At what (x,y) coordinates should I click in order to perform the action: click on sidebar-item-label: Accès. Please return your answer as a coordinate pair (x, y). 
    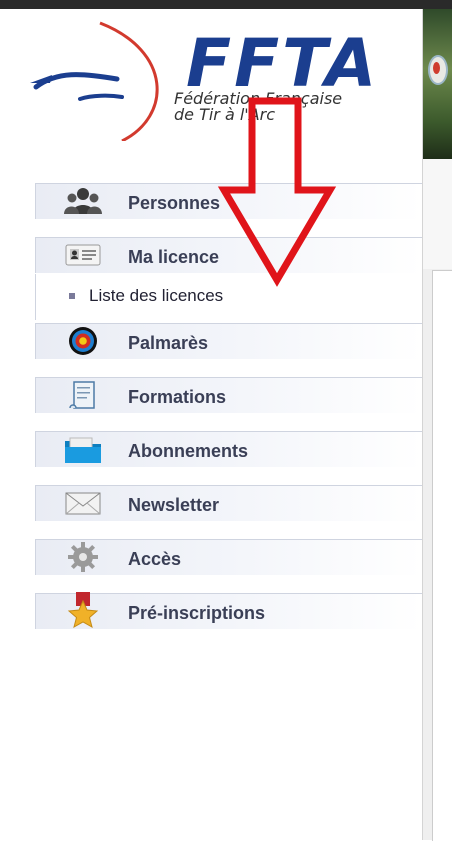
    Looking at the image, I should click on (155, 559).